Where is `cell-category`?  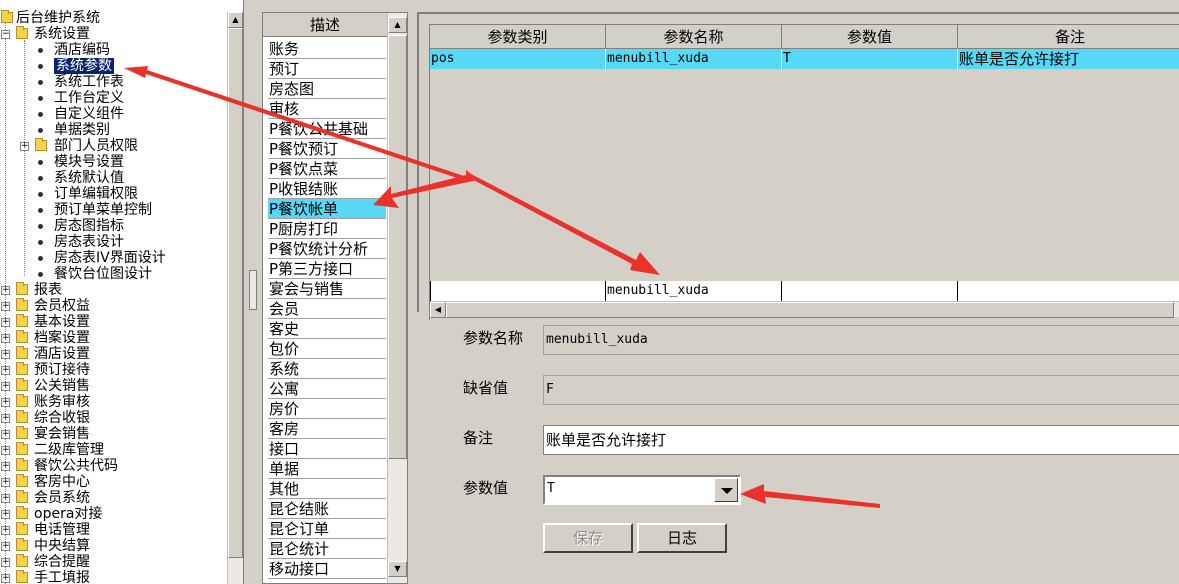
cell-category is located at coordinates (518, 291).